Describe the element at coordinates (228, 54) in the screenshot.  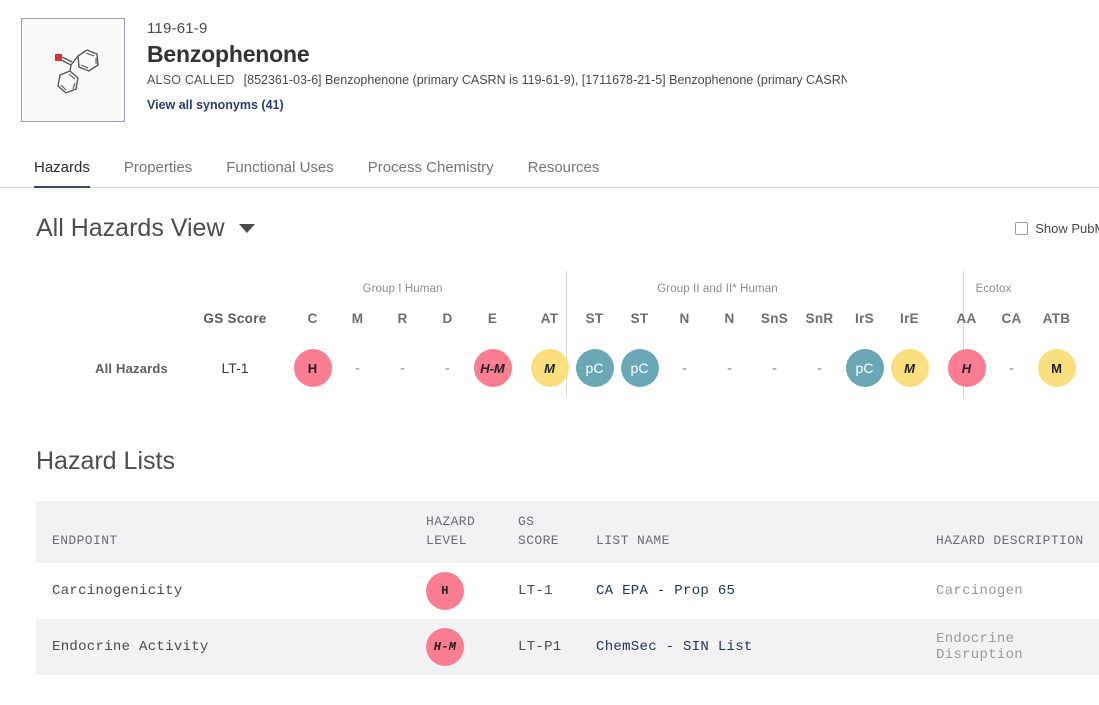
I see `chemical-name: Benzophenone` at that location.